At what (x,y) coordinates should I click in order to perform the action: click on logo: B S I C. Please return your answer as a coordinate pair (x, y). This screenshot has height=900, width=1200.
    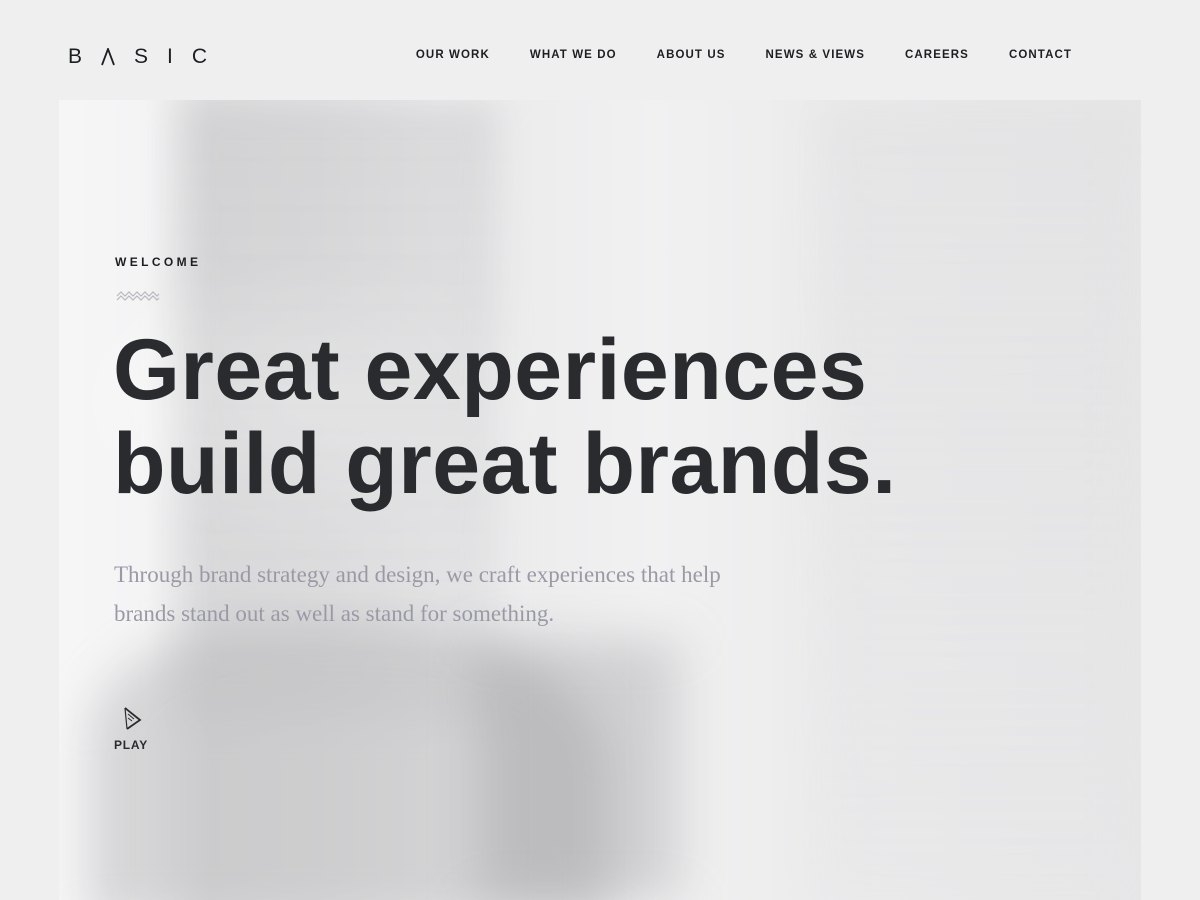
    Looking at the image, I should click on (137, 57).